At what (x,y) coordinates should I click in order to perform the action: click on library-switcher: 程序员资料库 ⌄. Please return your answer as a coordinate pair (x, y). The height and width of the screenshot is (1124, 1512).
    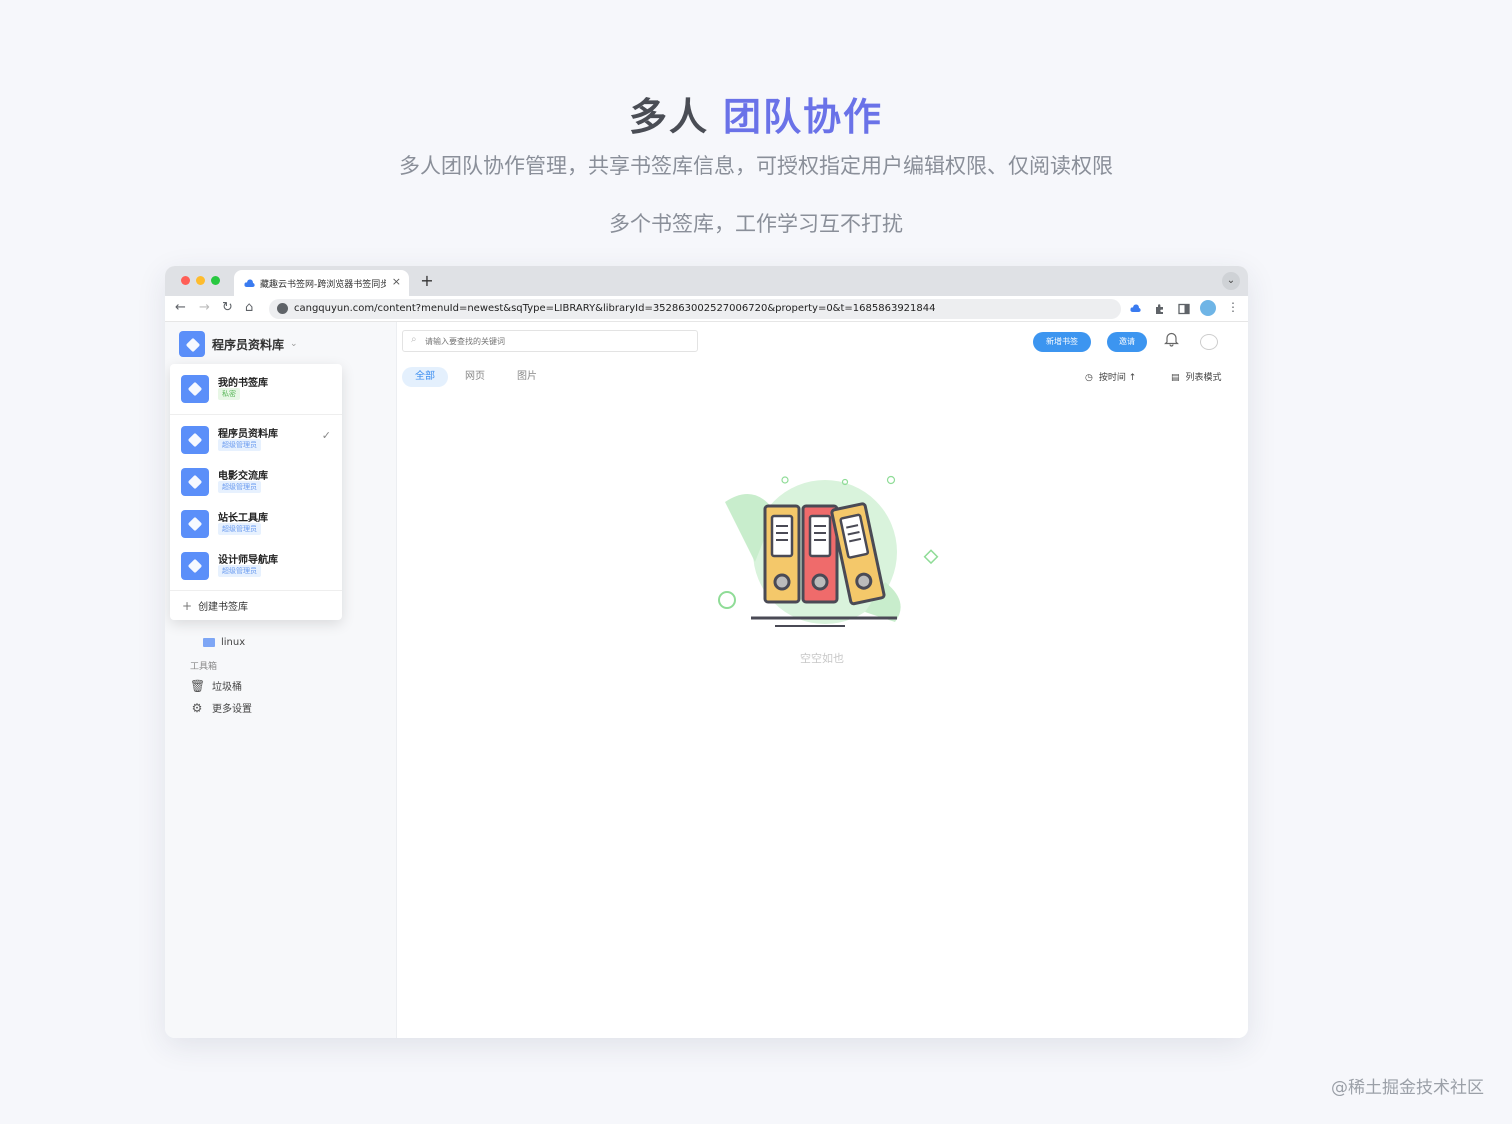
    Looking at the image, I should click on (238, 344).